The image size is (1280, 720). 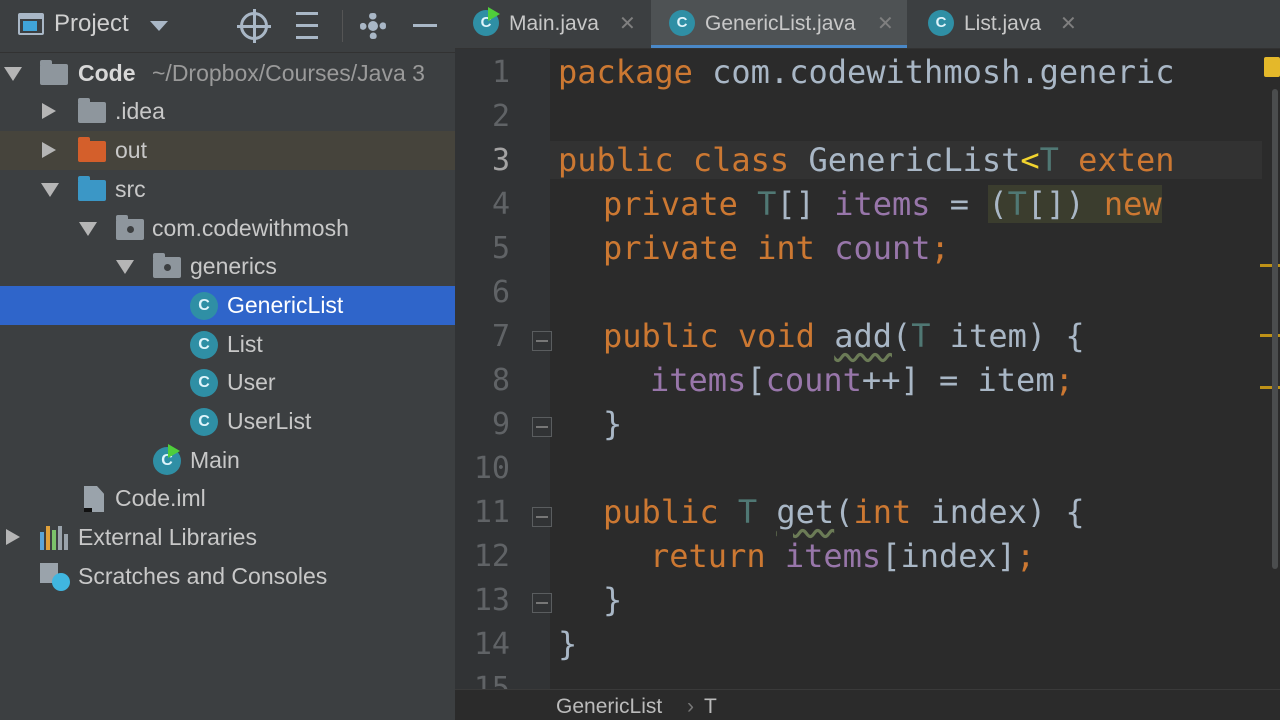 What do you see at coordinates (269, 421) in the screenshot?
I see `tree-item-label: UserList` at bounding box center [269, 421].